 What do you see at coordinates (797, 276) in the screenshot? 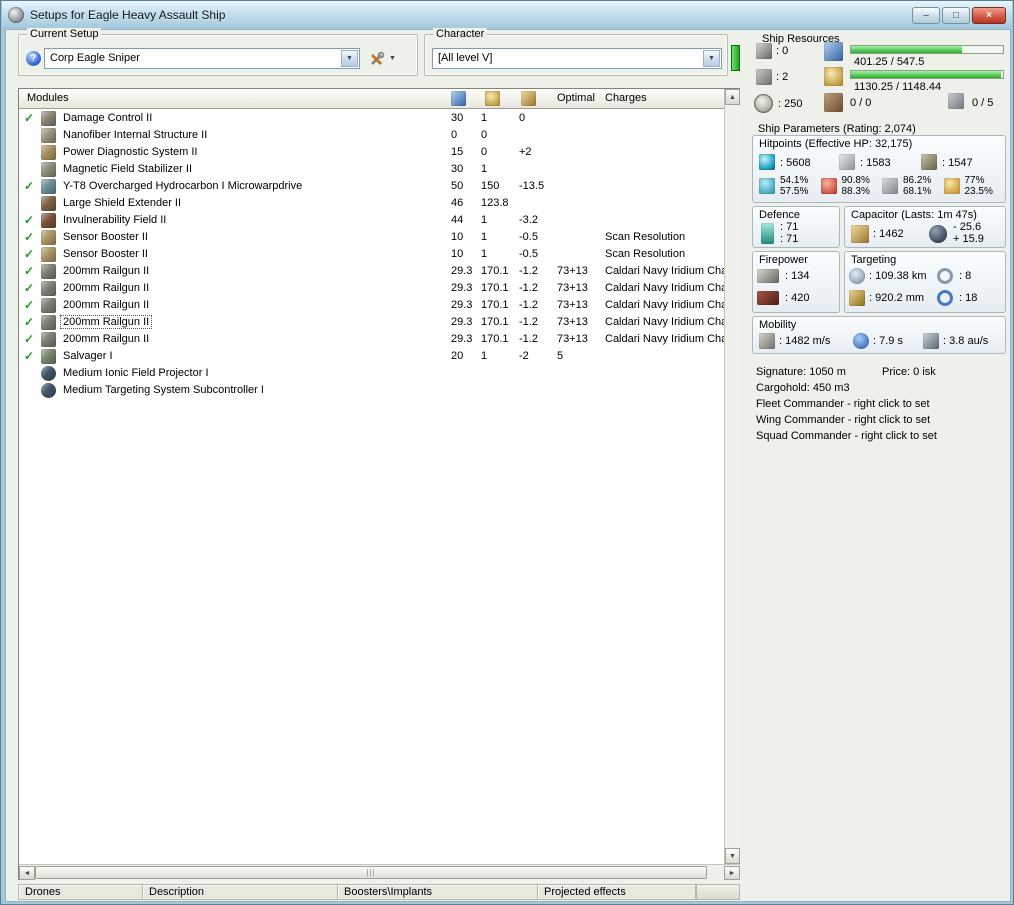
I see `volley-value: : 134` at bounding box center [797, 276].